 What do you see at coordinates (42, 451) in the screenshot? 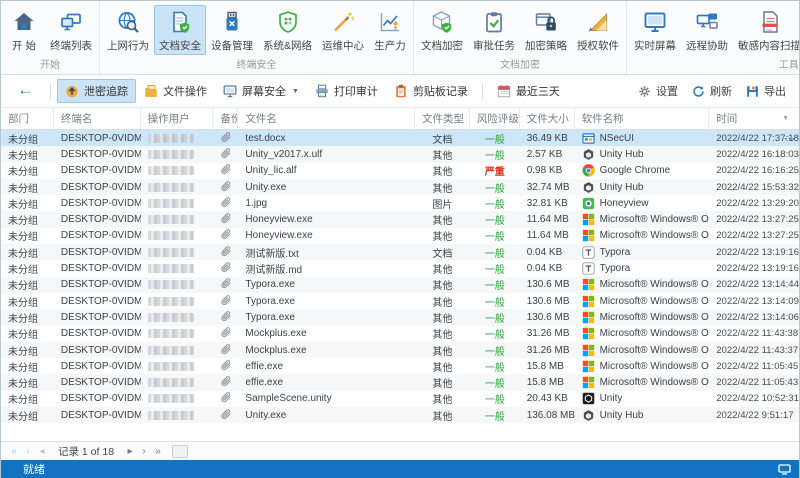
I see `pager-prev-button: ◂` at bounding box center [42, 451].